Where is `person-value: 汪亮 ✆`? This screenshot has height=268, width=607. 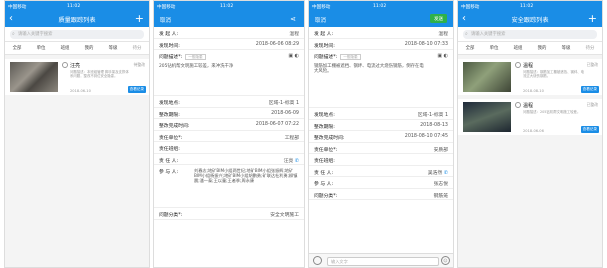 person-value: 汪亮 ✆ is located at coordinates (291, 160).